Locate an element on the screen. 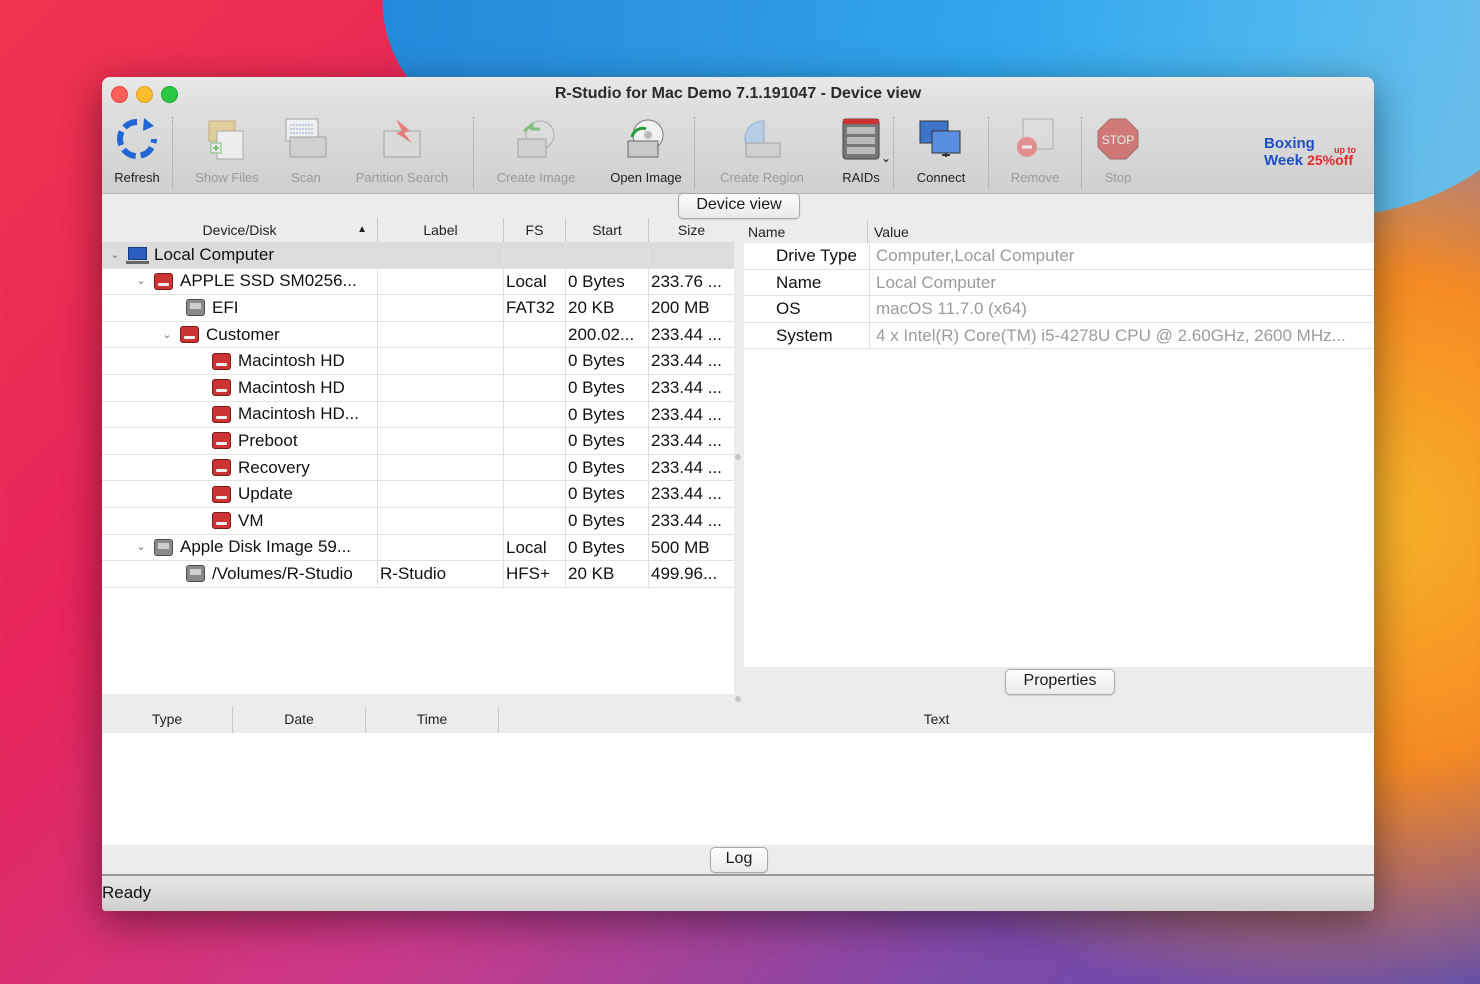 The height and width of the screenshot is (984, 1480). refresh-button: Refresh is located at coordinates (137, 153).